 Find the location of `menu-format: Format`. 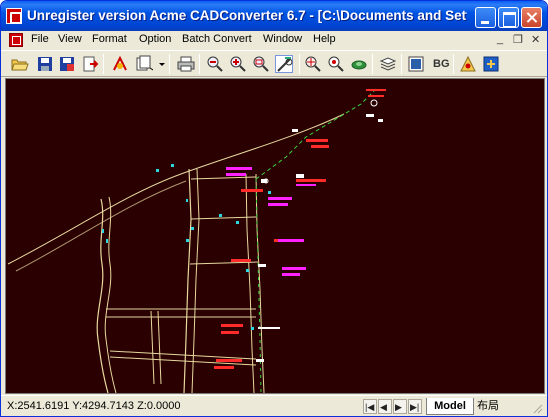

menu-format: Format is located at coordinates (109, 39).